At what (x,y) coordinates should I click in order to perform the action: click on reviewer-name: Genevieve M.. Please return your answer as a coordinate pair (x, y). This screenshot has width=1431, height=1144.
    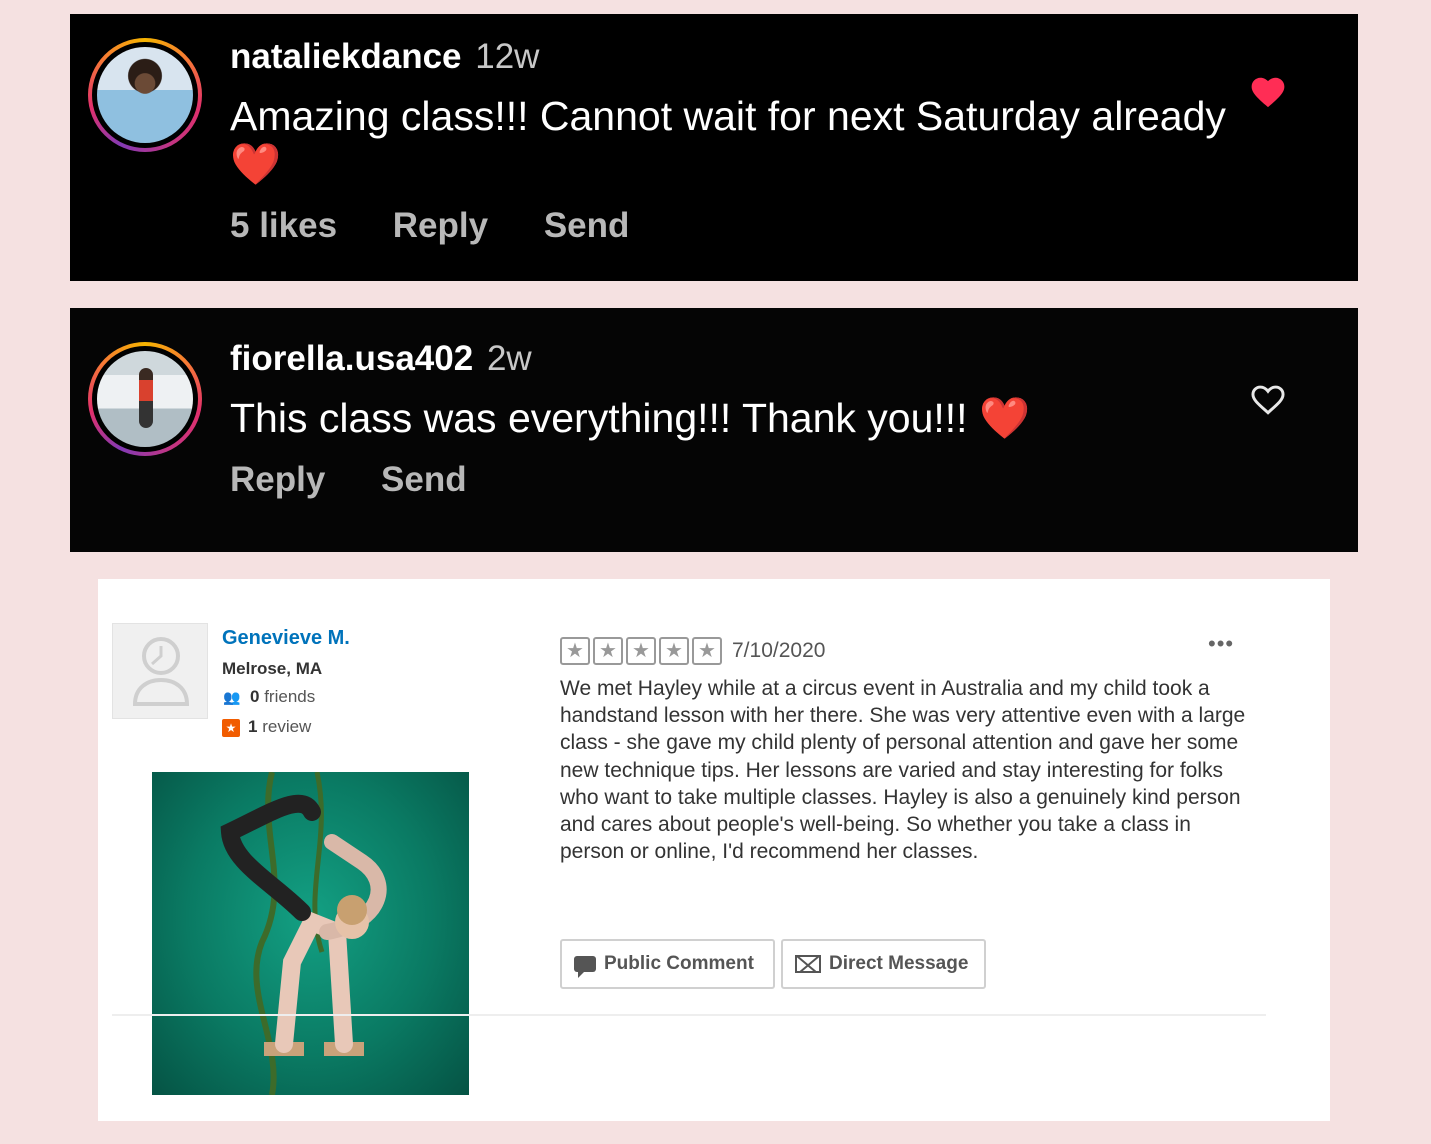
    Looking at the image, I should click on (286, 638).